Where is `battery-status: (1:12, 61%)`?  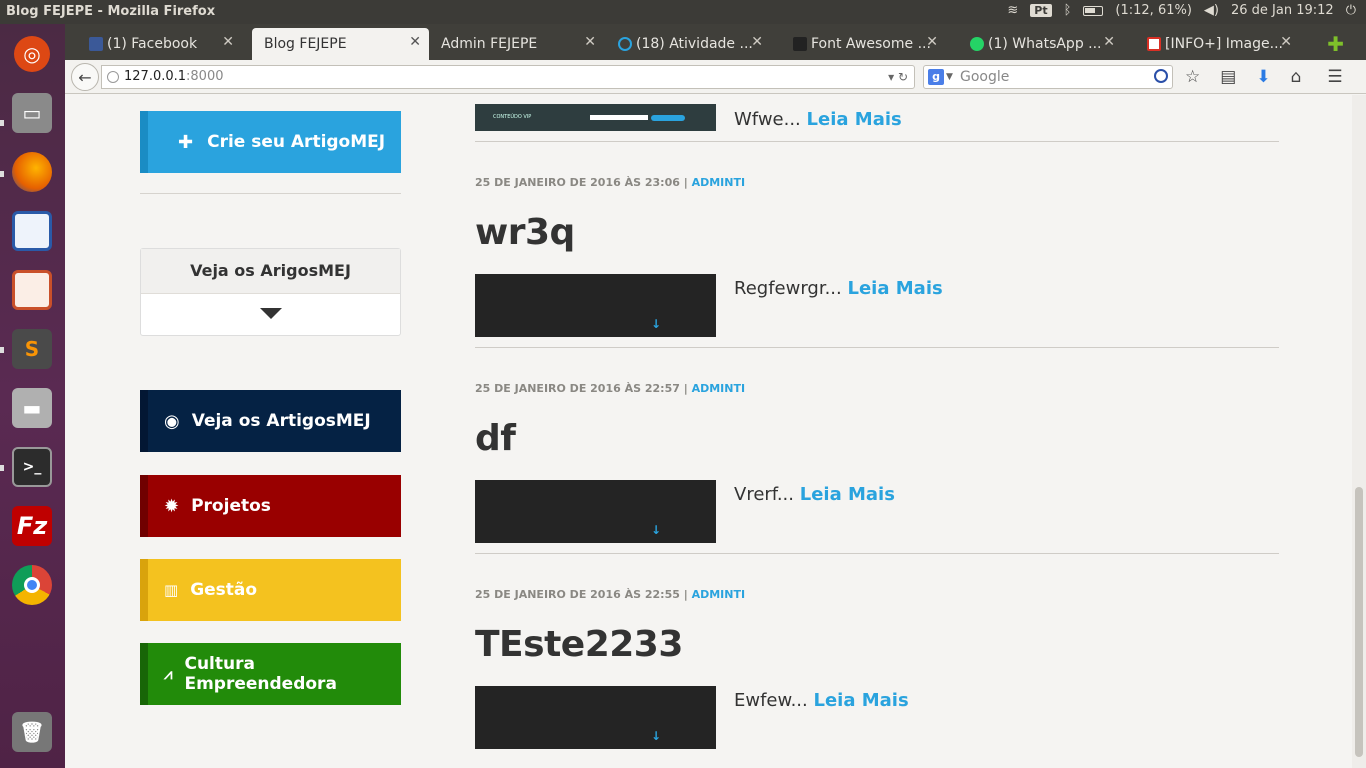
battery-status: (1:12, 61%) is located at coordinates (1153, 10).